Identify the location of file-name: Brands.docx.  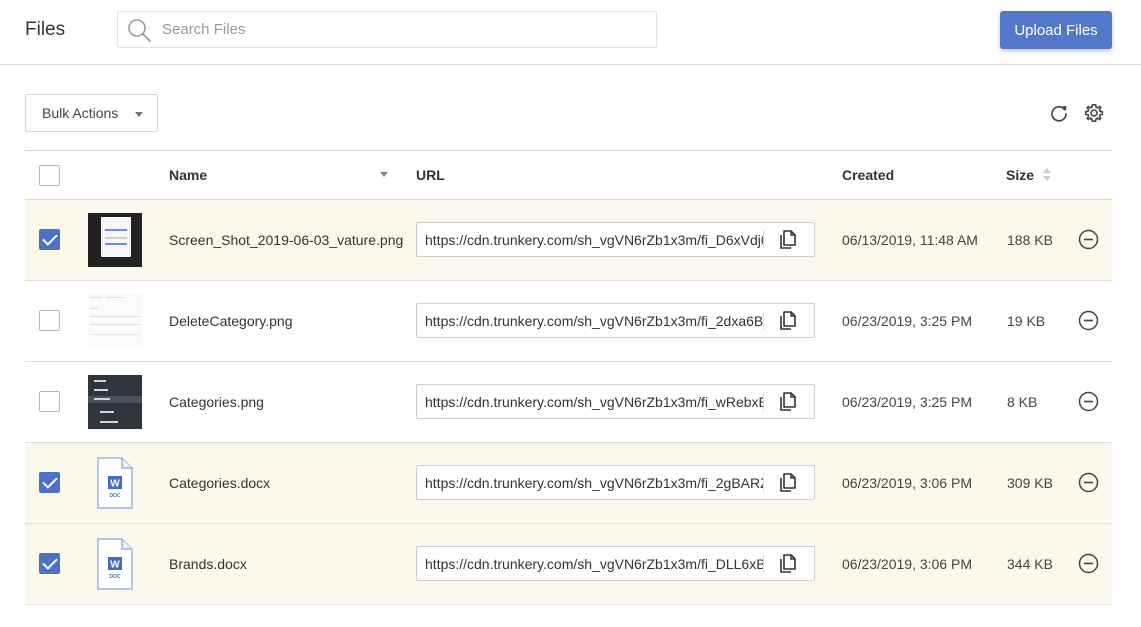
(208, 564).